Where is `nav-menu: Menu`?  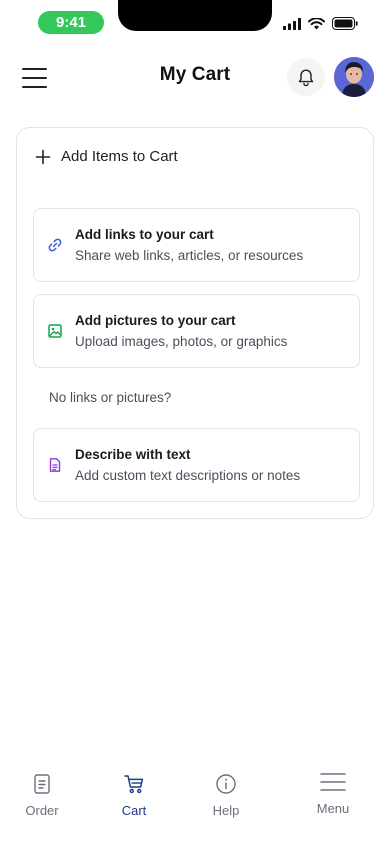 nav-menu: Menu is located at coordinates (333, 793).